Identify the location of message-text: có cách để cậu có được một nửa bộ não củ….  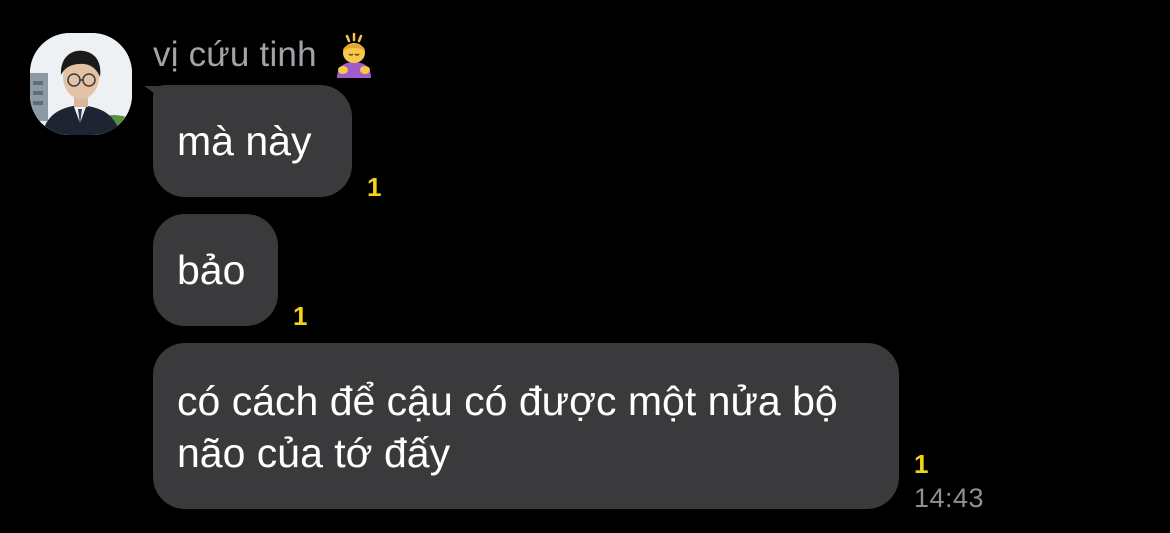
(507, 427).